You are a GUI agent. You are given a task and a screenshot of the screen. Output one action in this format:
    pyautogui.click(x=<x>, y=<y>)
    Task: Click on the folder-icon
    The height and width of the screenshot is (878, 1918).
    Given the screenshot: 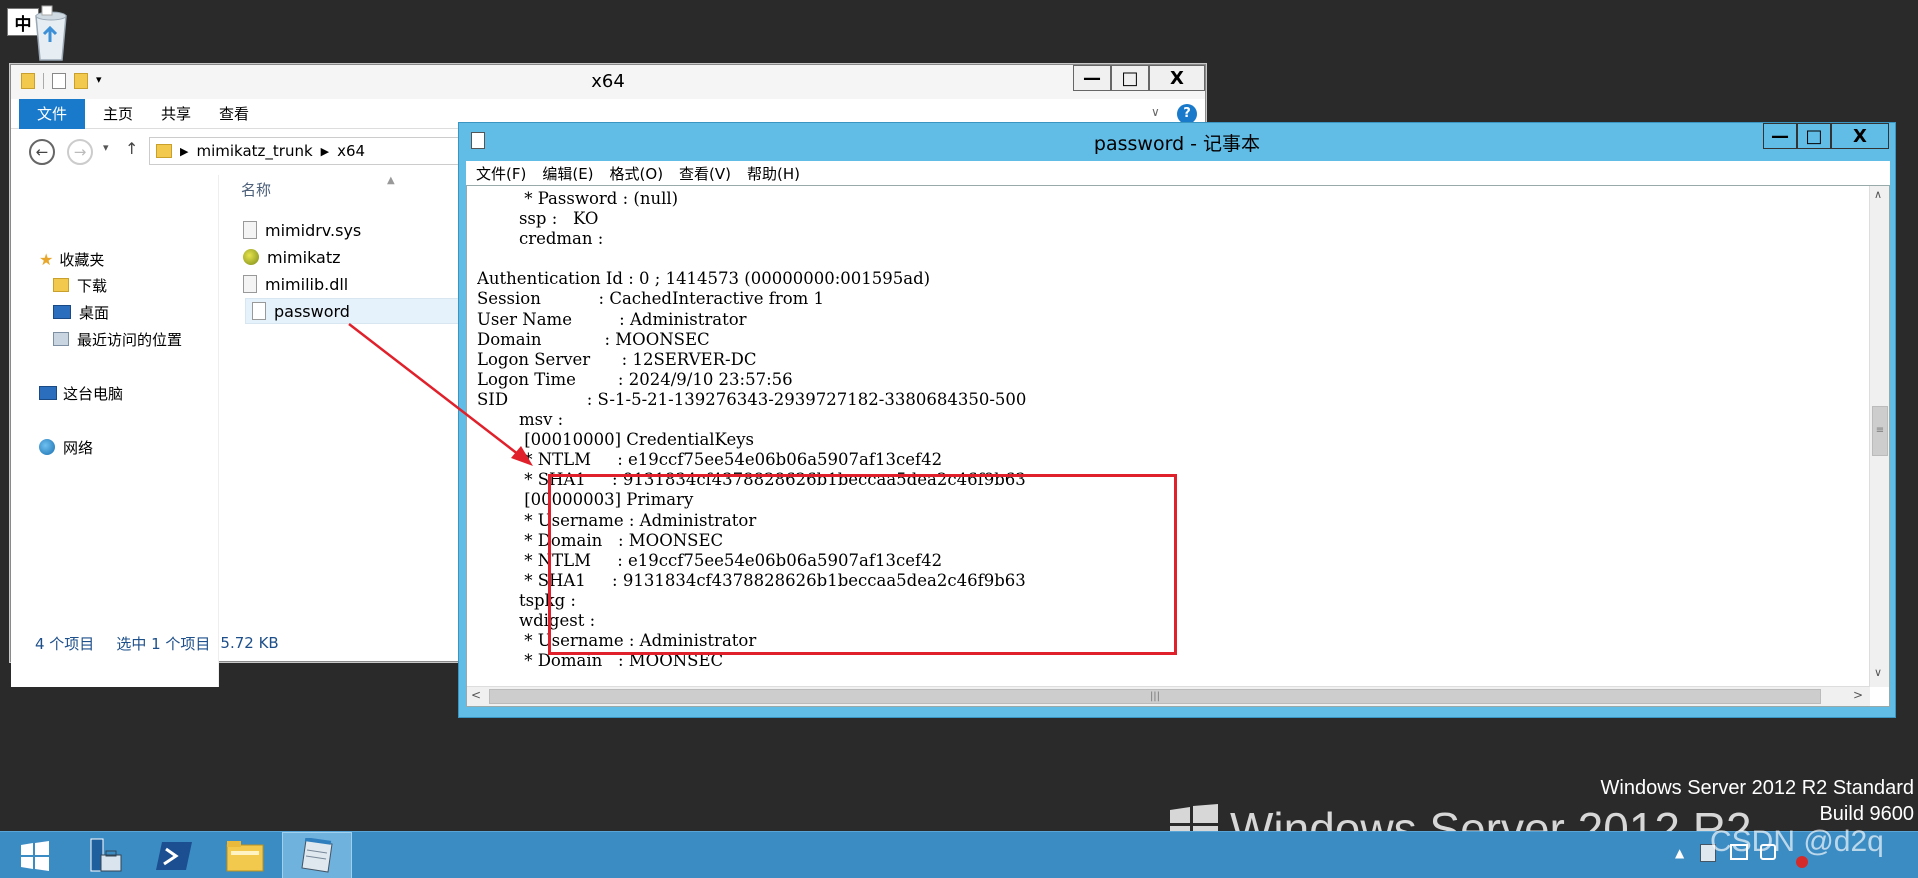 What is the action you would take?
    pyautogui.click(x=164, y=151)
    